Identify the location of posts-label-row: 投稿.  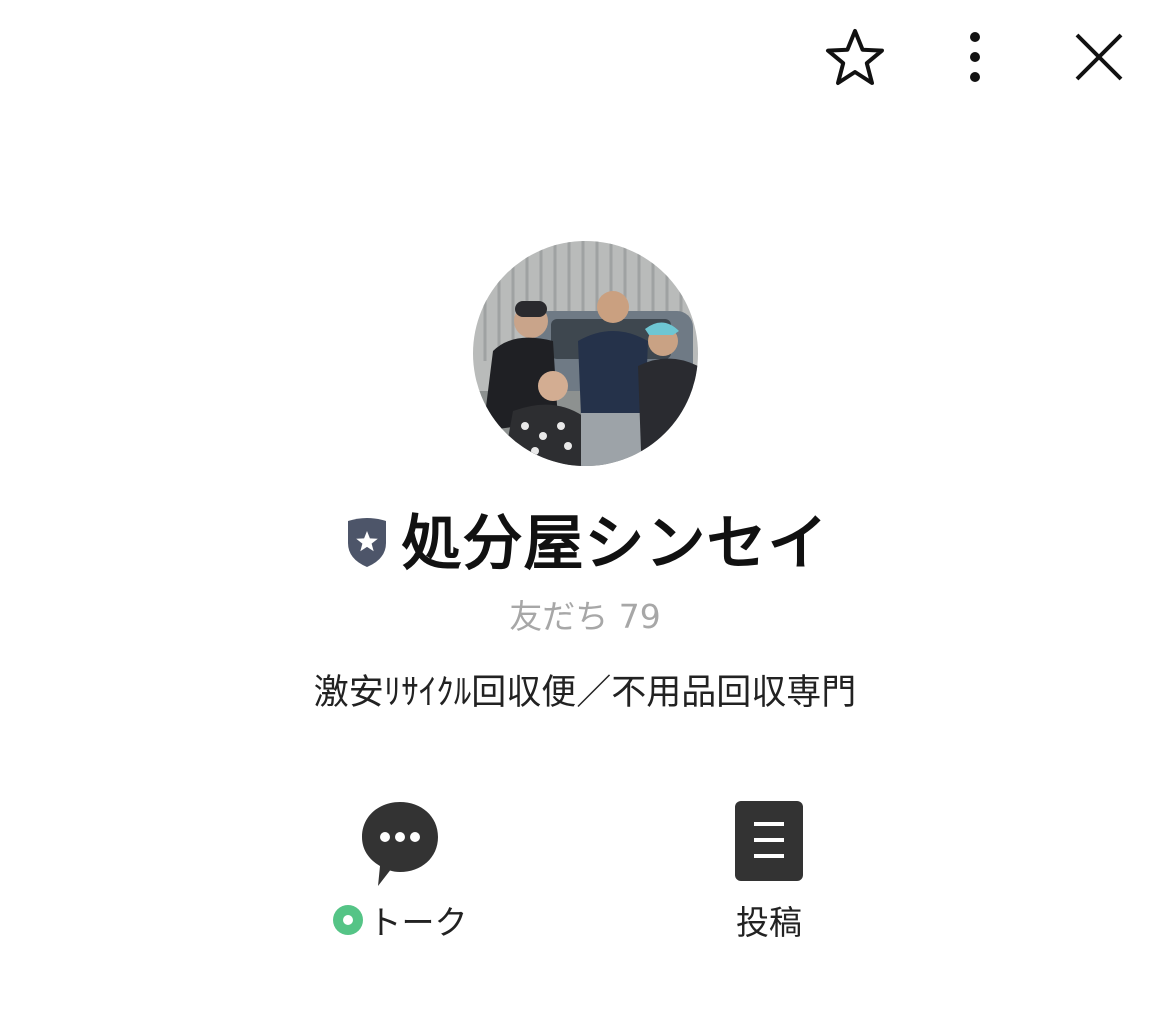
(769, 920).